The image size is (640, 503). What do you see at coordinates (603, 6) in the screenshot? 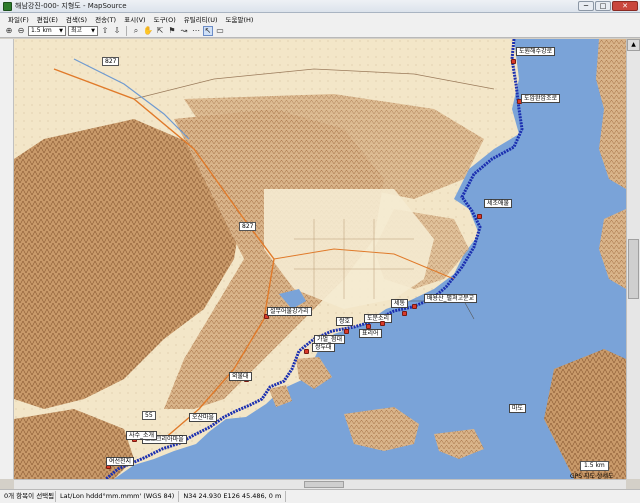
I see `maximize-button: □` at bounding box center [603, 6].